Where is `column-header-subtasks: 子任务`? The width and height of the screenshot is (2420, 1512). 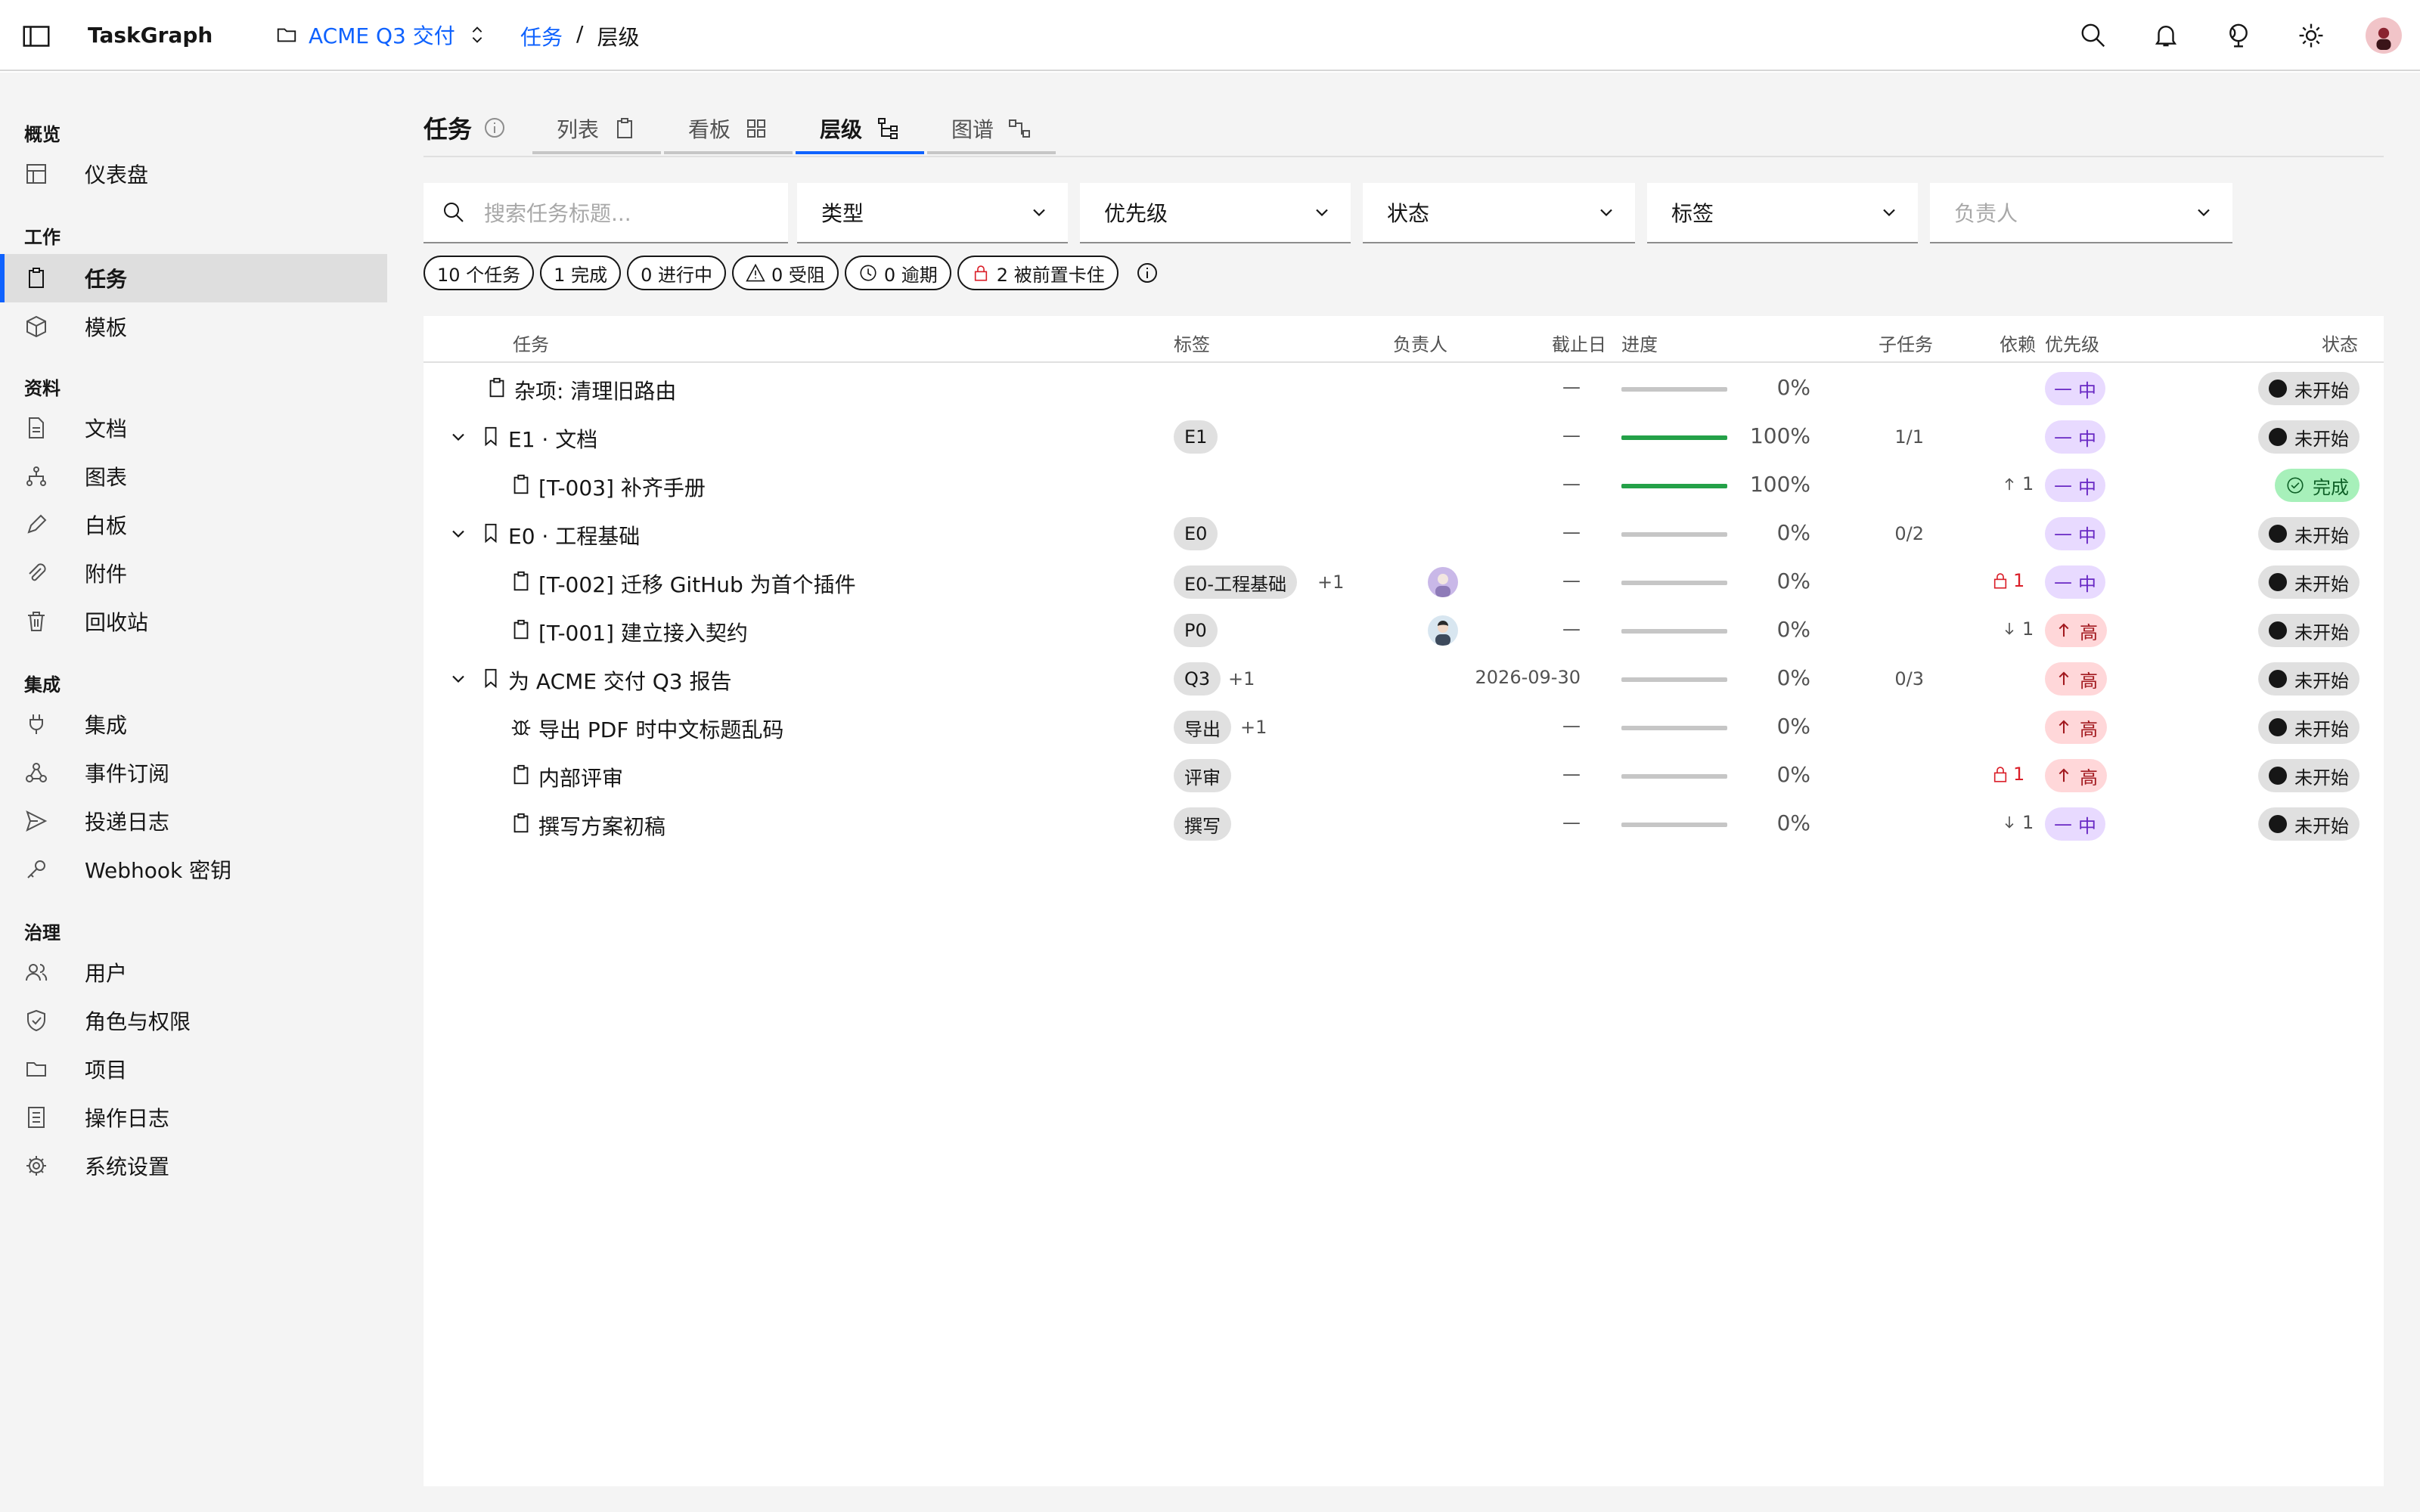 column-header-subtasks: 子任务 is located at coordinates (1906, 343).